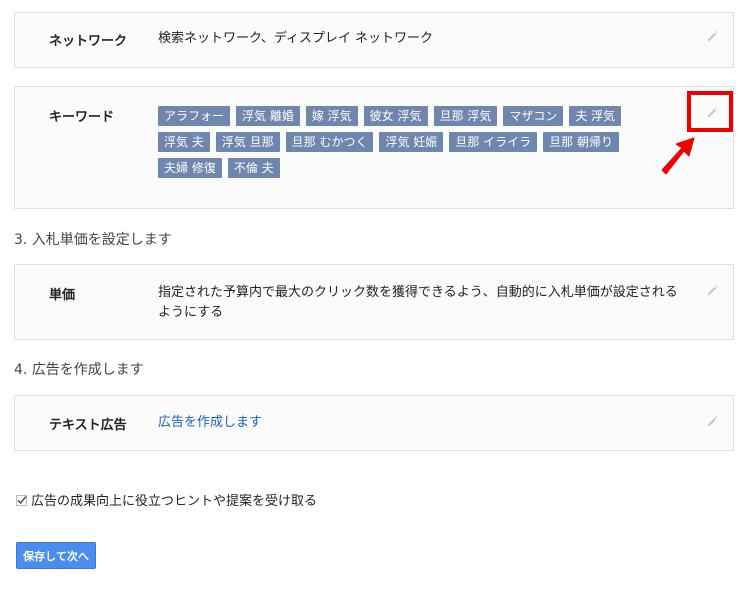 Image resolution: width=750 pixels, height=592 pixels. What do you see at coordinates (713, 112) in the screenshot?
I see `edit-keyword-pencil-icon` at bounding box center [713, 112].